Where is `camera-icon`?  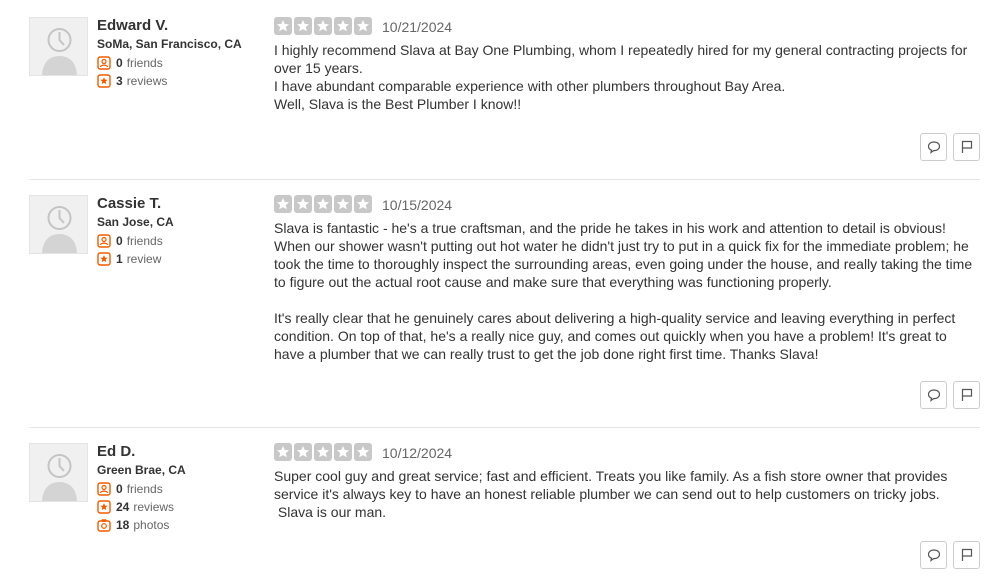 camera-icon is located at coordinates (104, 525).